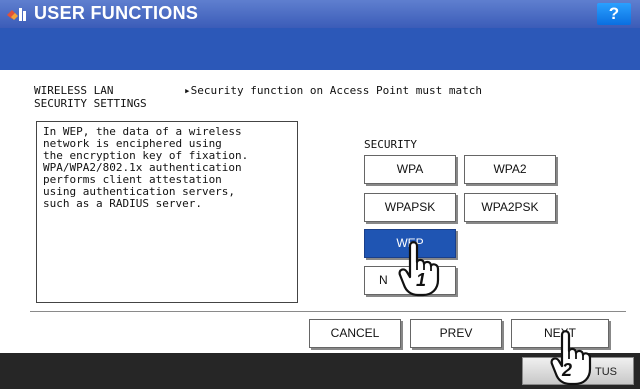 This screenshot has width=640, height=389. Describe the element at coordinates (614, 14) in the screenshot. I see `help-button: ?` at that location.